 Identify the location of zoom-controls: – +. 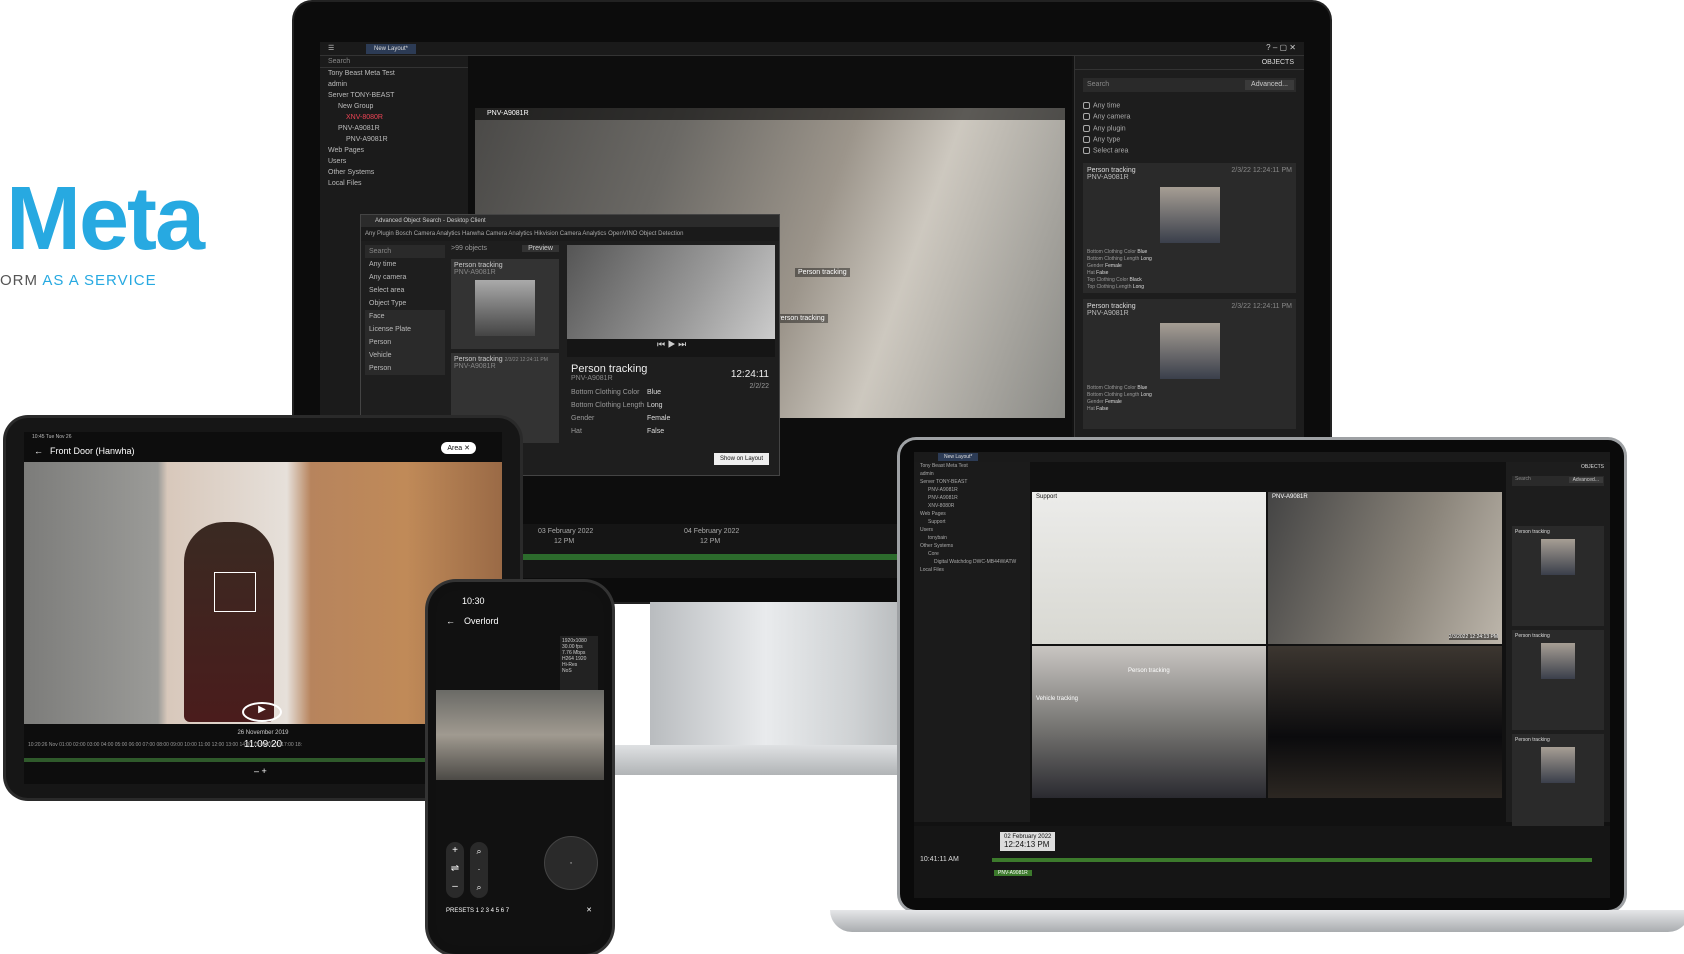
(260, 771).